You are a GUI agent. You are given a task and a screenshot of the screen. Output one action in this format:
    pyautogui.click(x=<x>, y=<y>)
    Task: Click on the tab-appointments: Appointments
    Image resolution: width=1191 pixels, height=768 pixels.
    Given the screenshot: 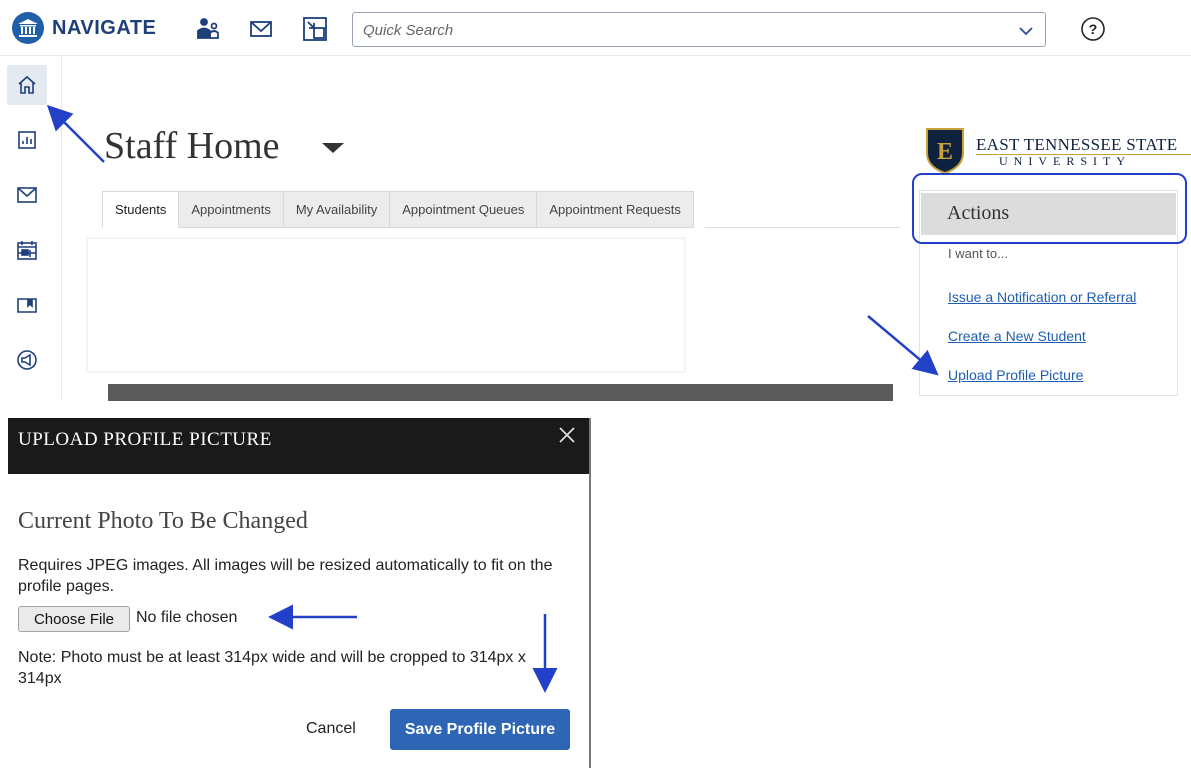 What is the action you would take?
    pyautogui.click(x=231, y=209)
    